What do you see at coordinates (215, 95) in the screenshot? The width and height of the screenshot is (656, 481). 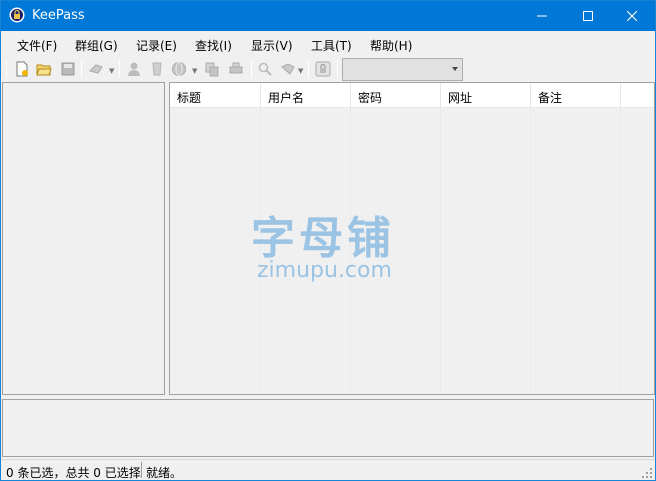 I see `column-header-title: 标题` at bounding box center [215, 95].